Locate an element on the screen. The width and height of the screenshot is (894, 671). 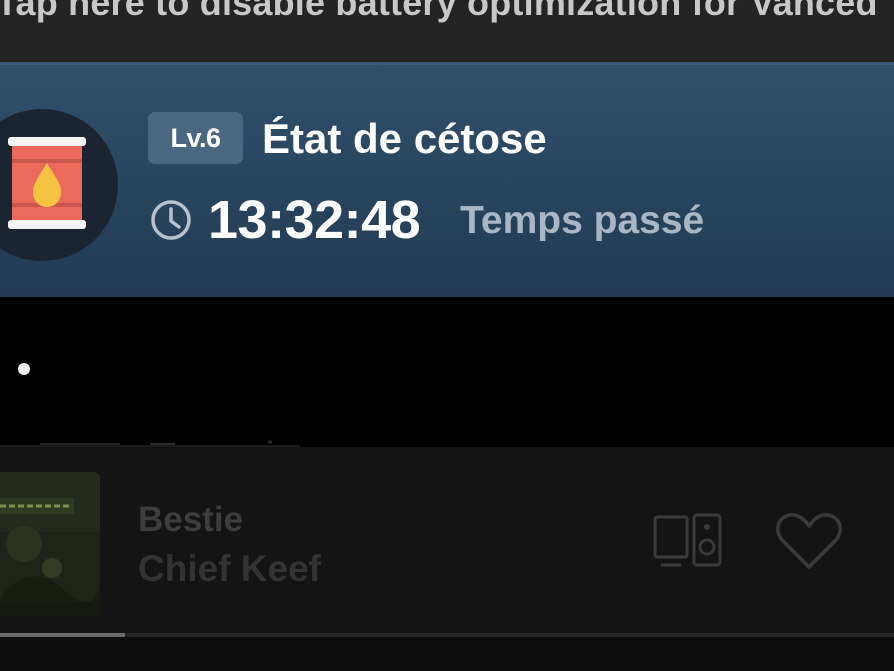
album-art is located at coordinates (50, 543).